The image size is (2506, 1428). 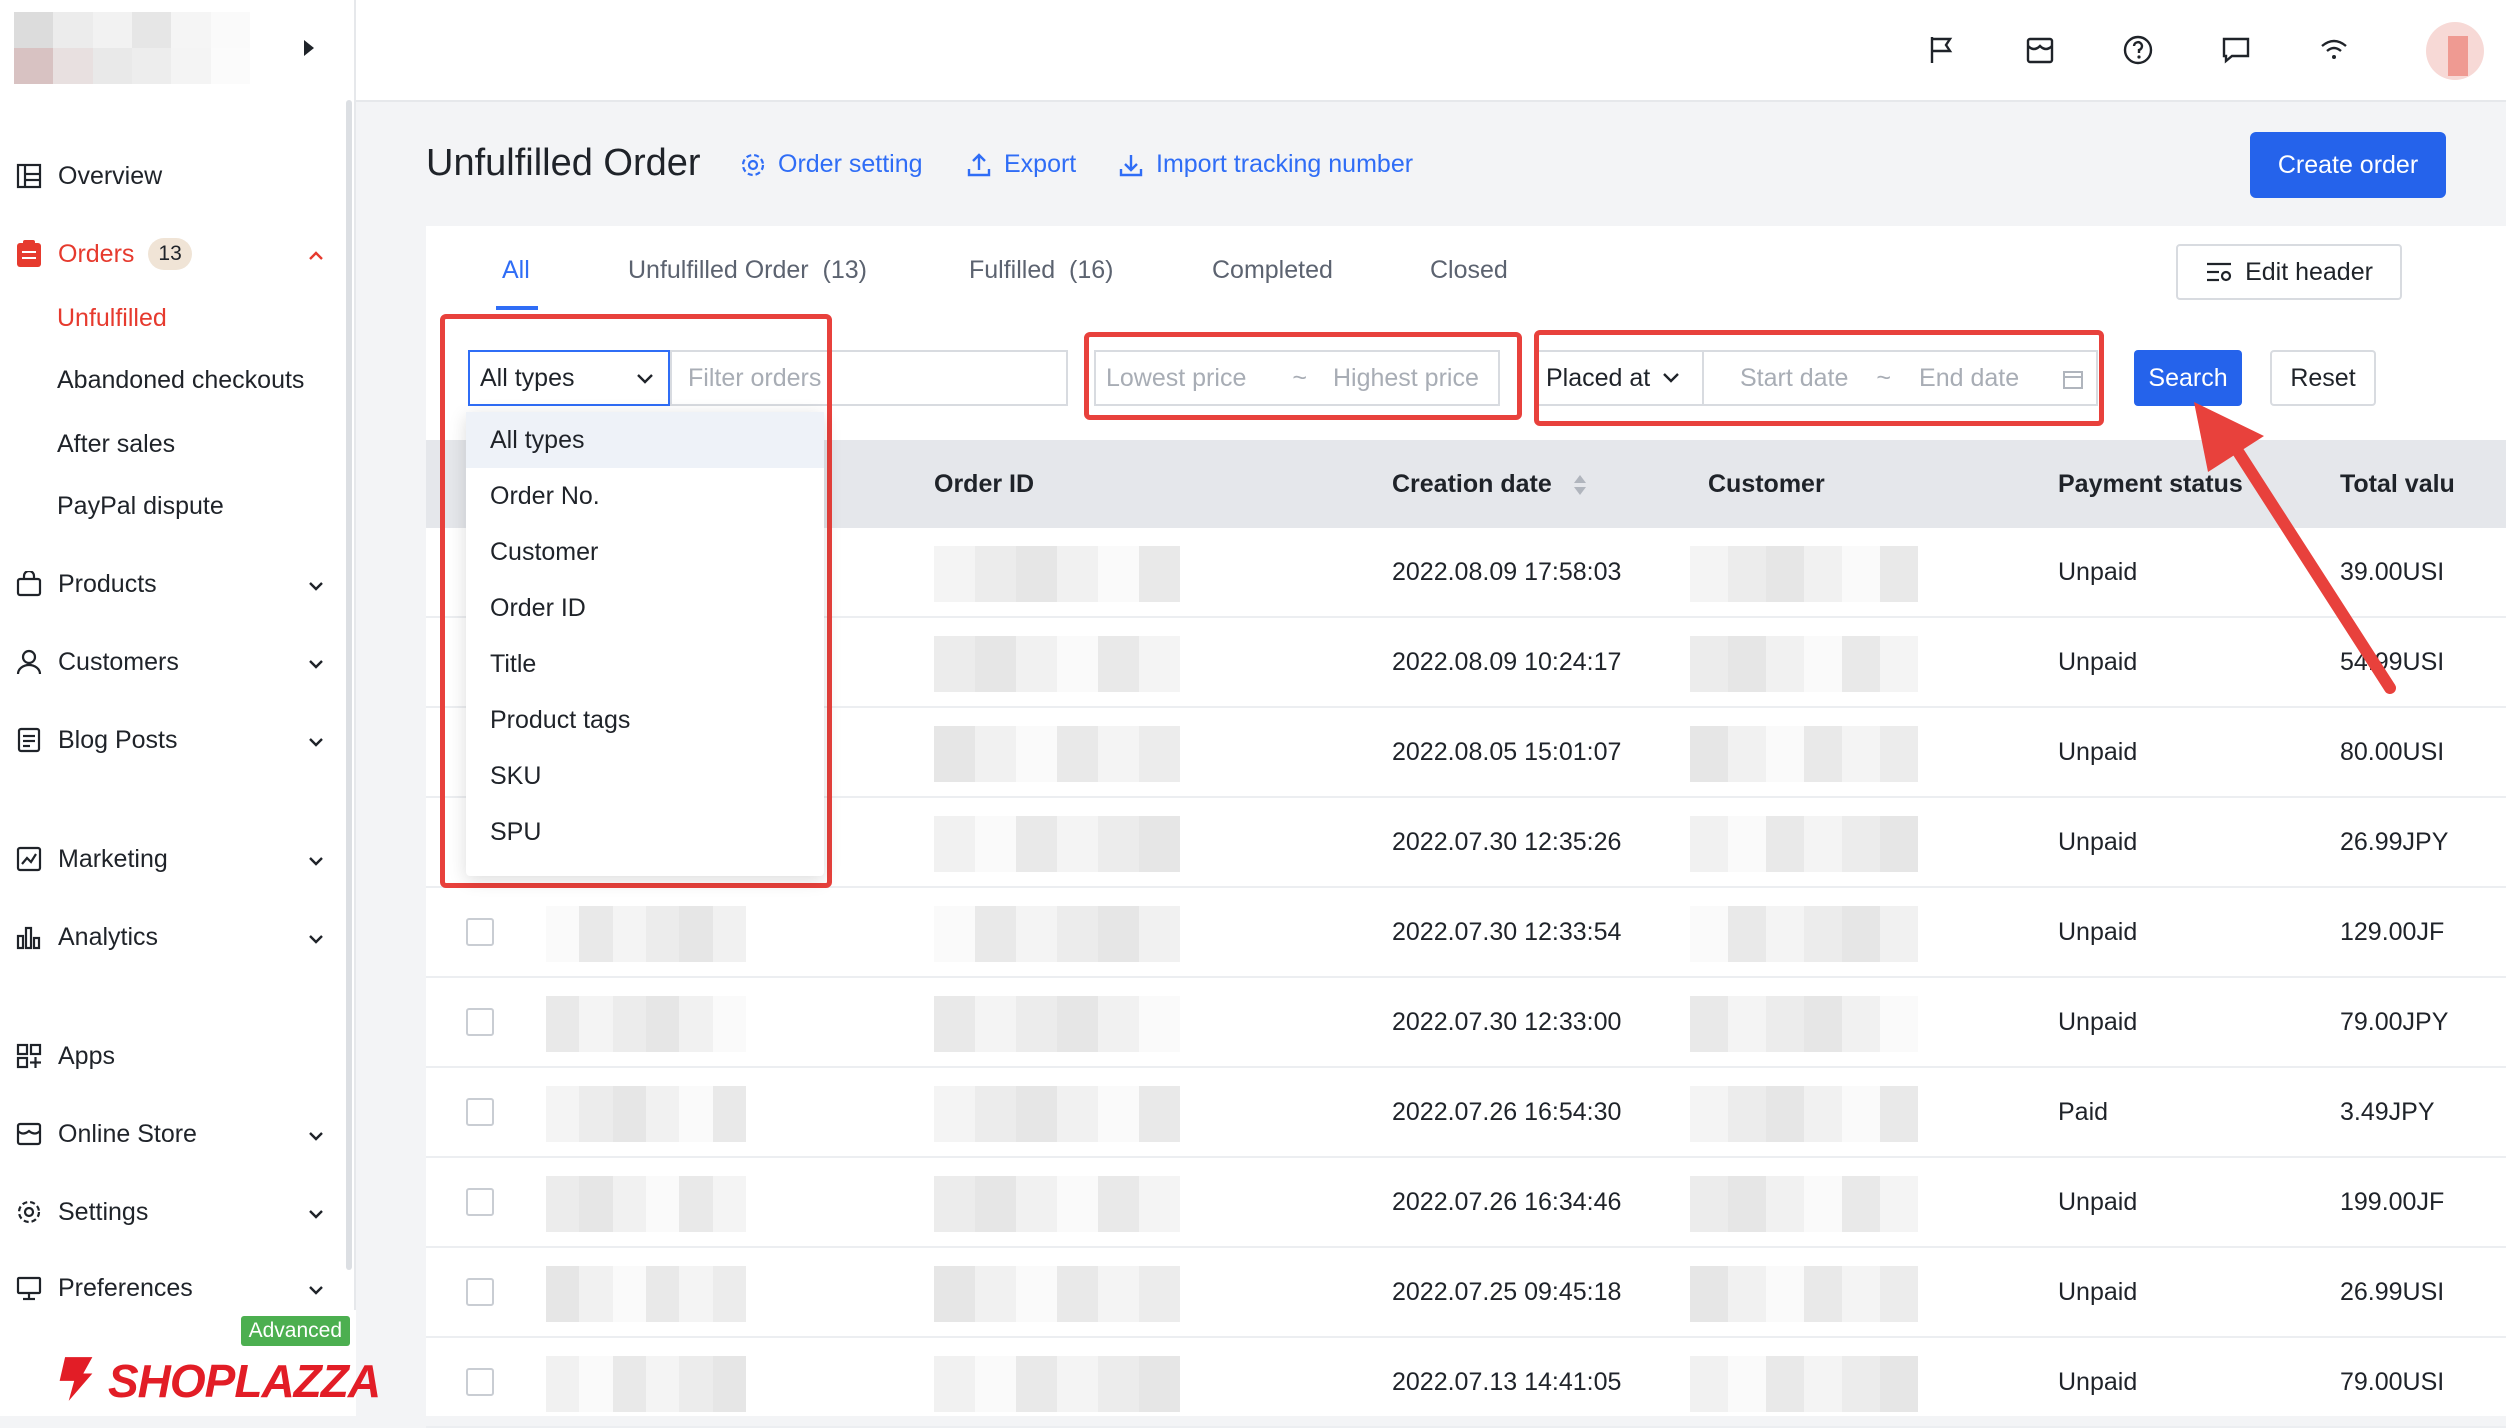 I want to click on tab-closed: Closed, so click(x=1469, y=270).